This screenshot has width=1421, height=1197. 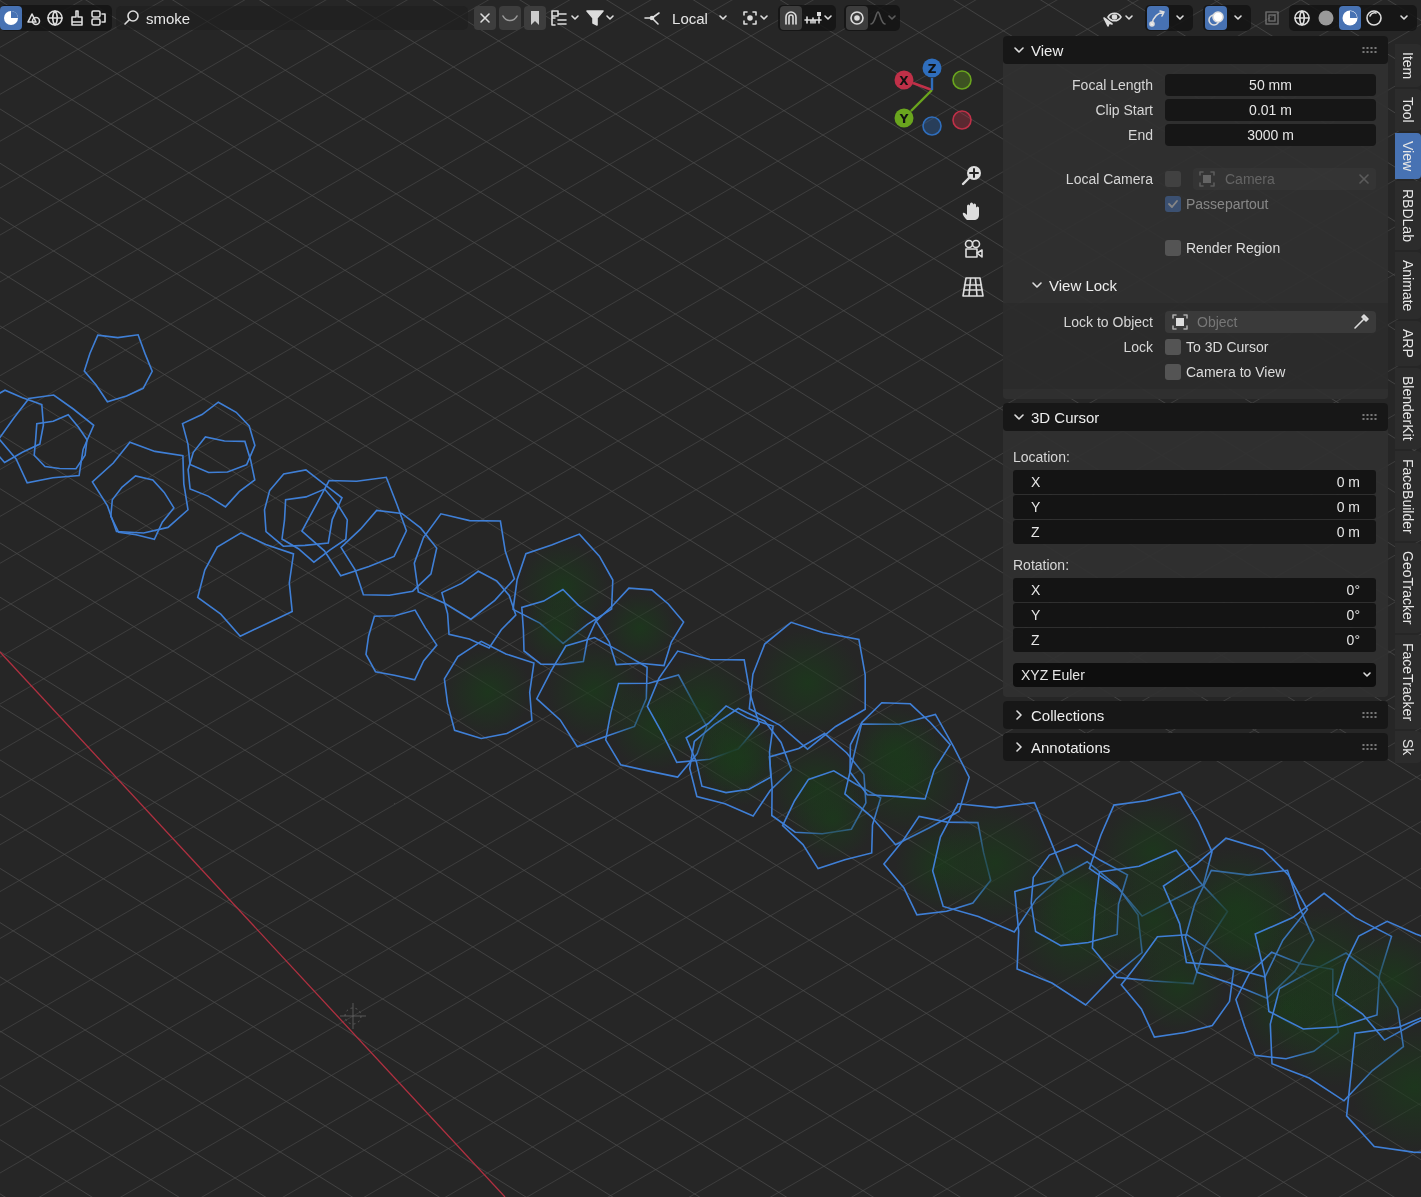 What do you see at coordinates (1036, 615) in the screenshot?
I see `axis-label: Y` at bounding box center [1036, 615].